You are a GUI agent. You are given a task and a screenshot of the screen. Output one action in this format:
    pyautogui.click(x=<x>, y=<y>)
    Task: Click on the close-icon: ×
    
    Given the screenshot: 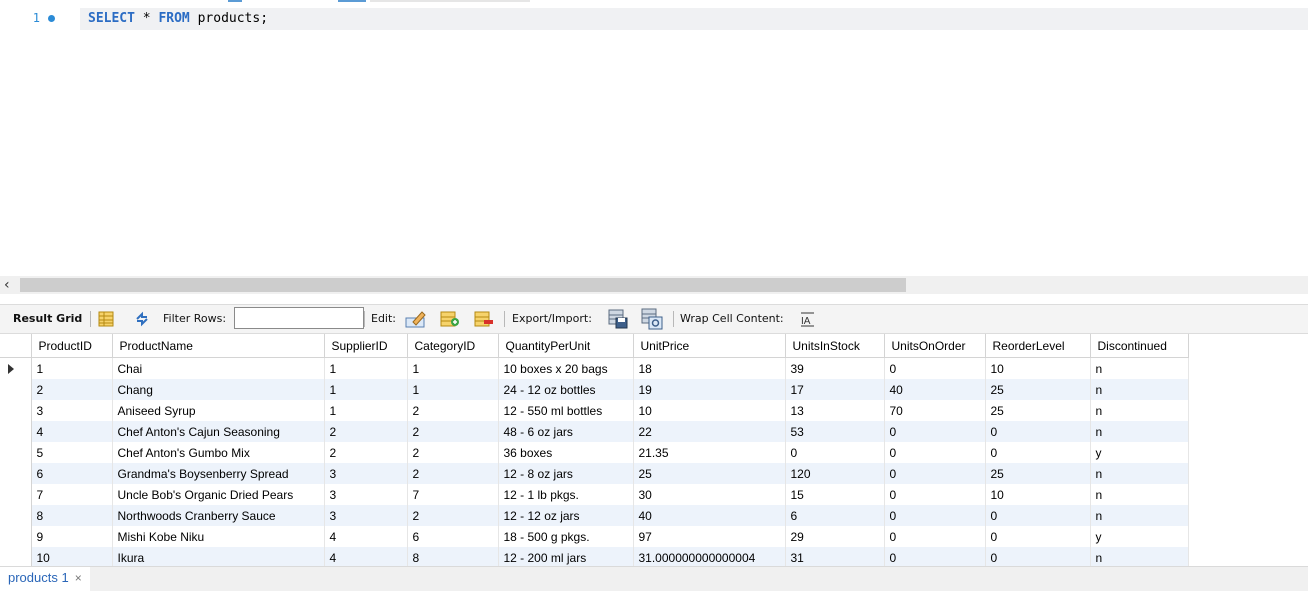 What is the action you would take?
    pyautogui.click(x=78, y=578)
    